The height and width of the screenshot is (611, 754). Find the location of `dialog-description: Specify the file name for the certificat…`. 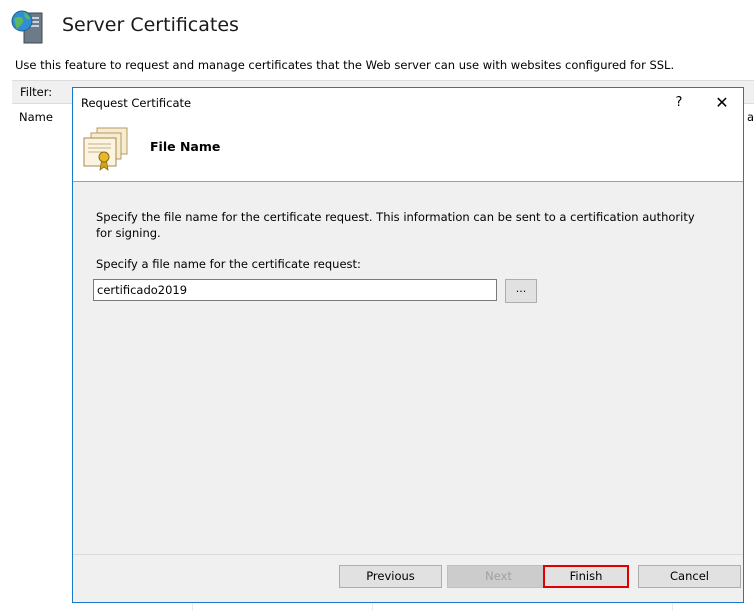

dialog-description: Specify the file name for the certificat… is located at coordinates (395, 225).